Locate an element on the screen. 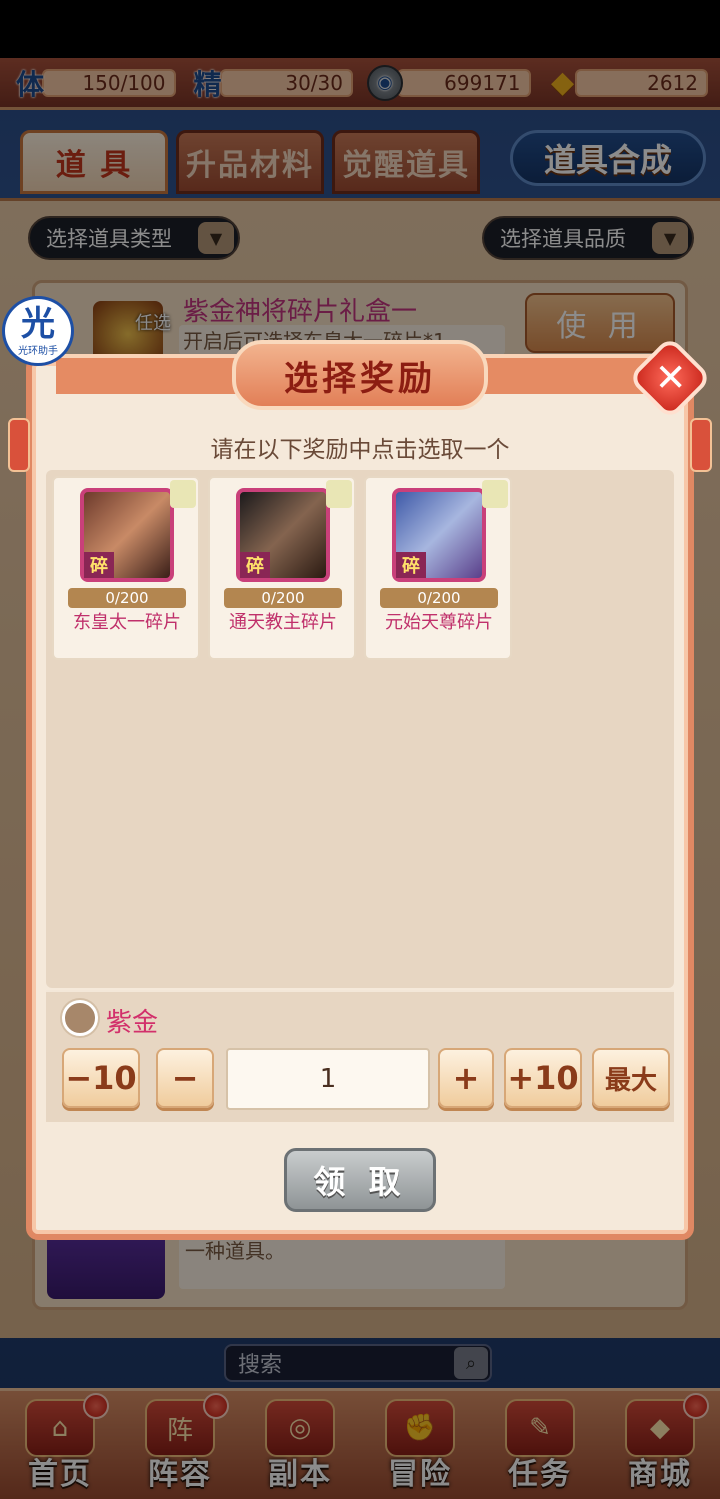  reward-option: 碎 0/200 元始天尊碎片 is located at coordinates (438, 568).